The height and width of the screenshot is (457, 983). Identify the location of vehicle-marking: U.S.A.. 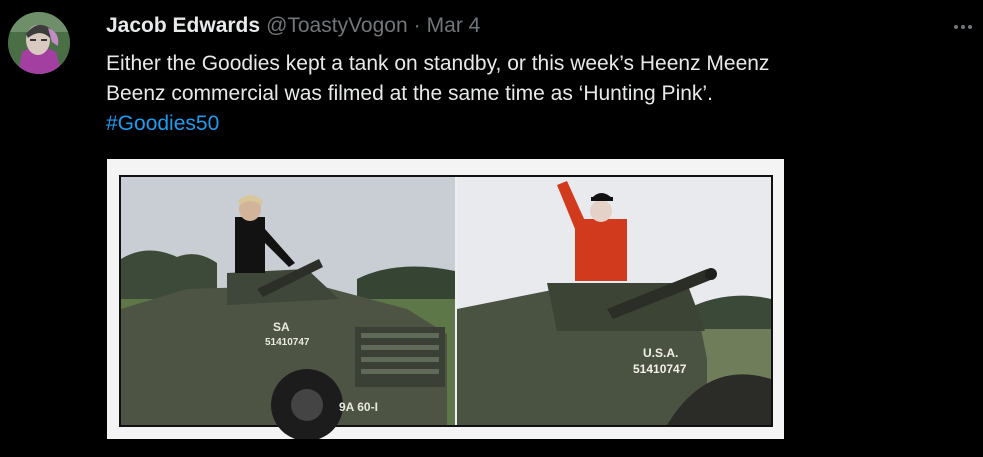
(660, 353).